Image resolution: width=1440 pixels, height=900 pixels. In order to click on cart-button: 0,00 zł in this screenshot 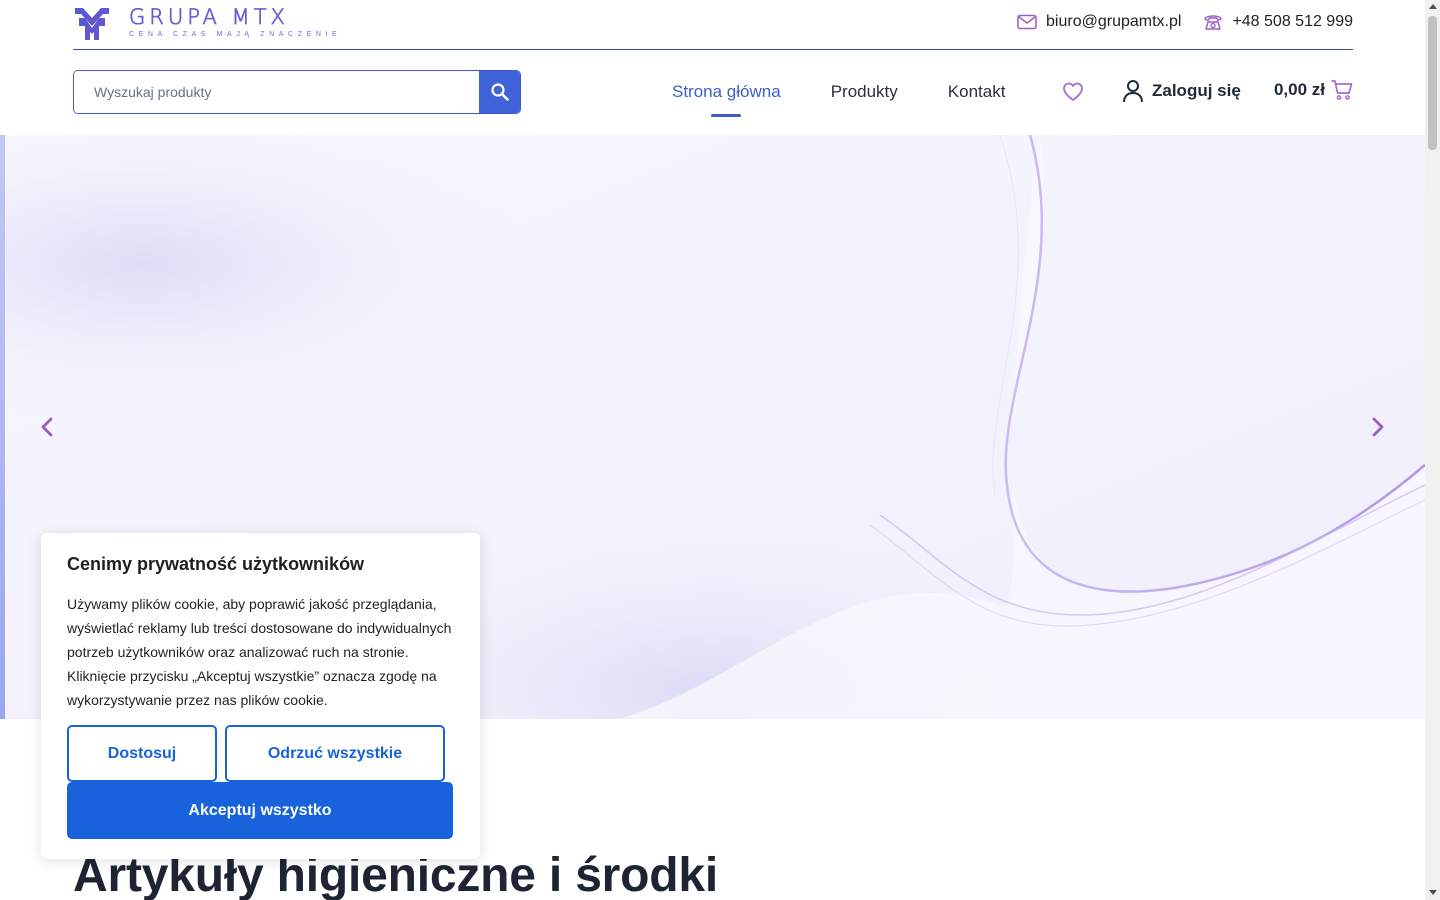, I will do `click(1313, 90)`.